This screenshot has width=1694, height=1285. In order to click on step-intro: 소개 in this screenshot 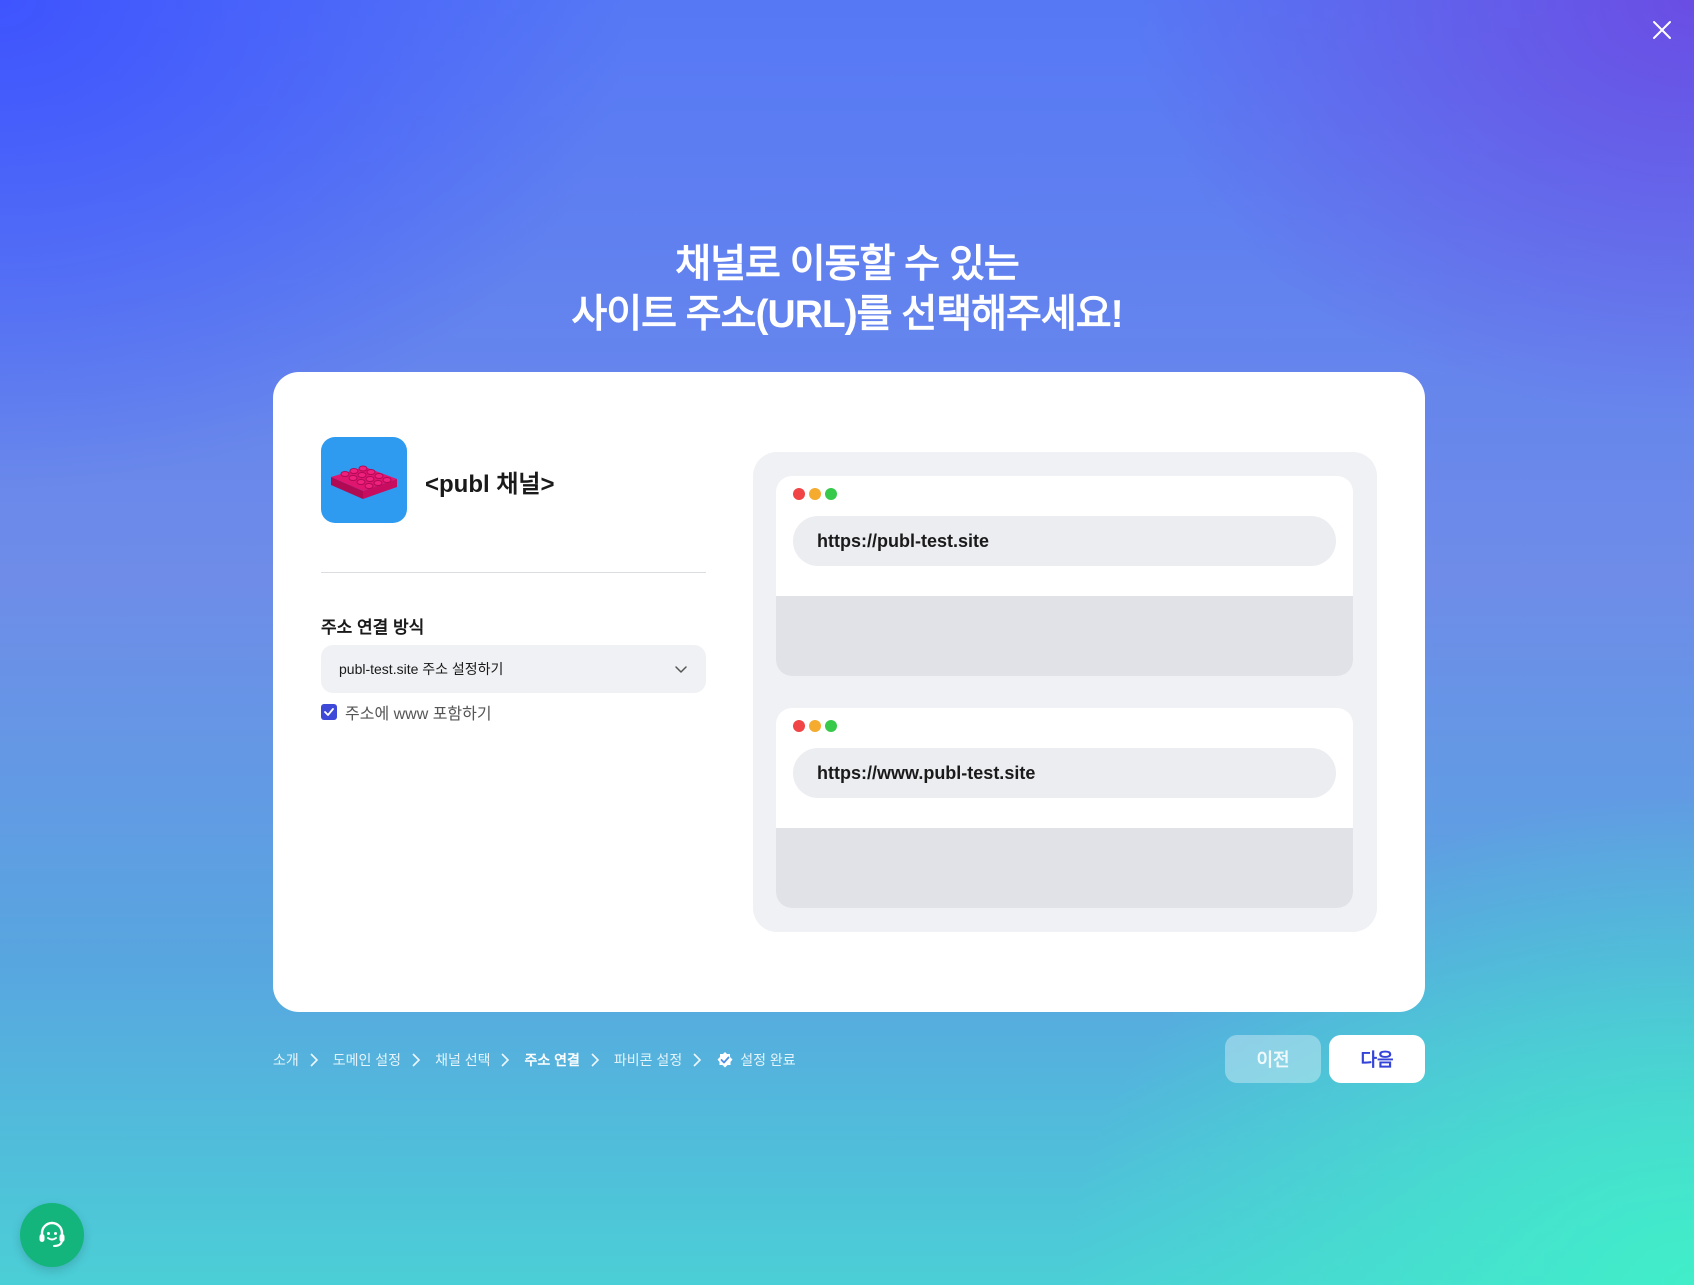, I will do `click(303, 1060)`.